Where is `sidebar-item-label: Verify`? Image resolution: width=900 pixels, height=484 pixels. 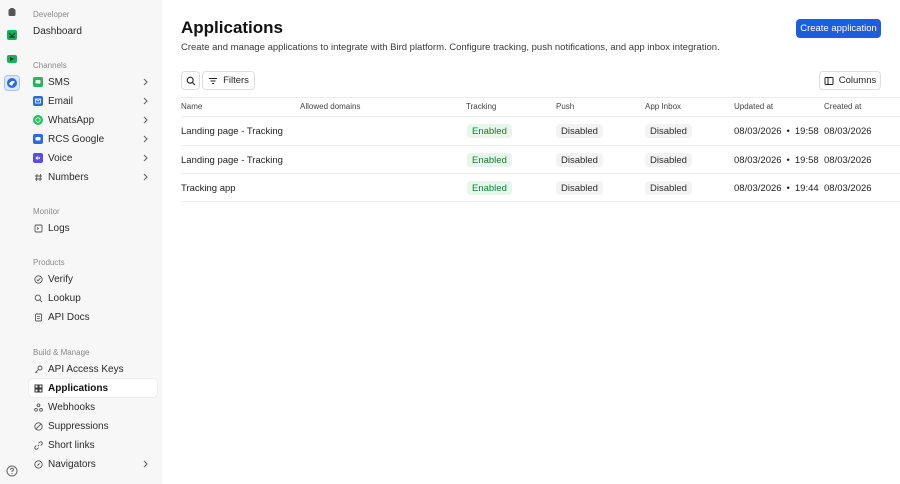 sidebar-item-label: Verify is located at coordinates (61, 279).